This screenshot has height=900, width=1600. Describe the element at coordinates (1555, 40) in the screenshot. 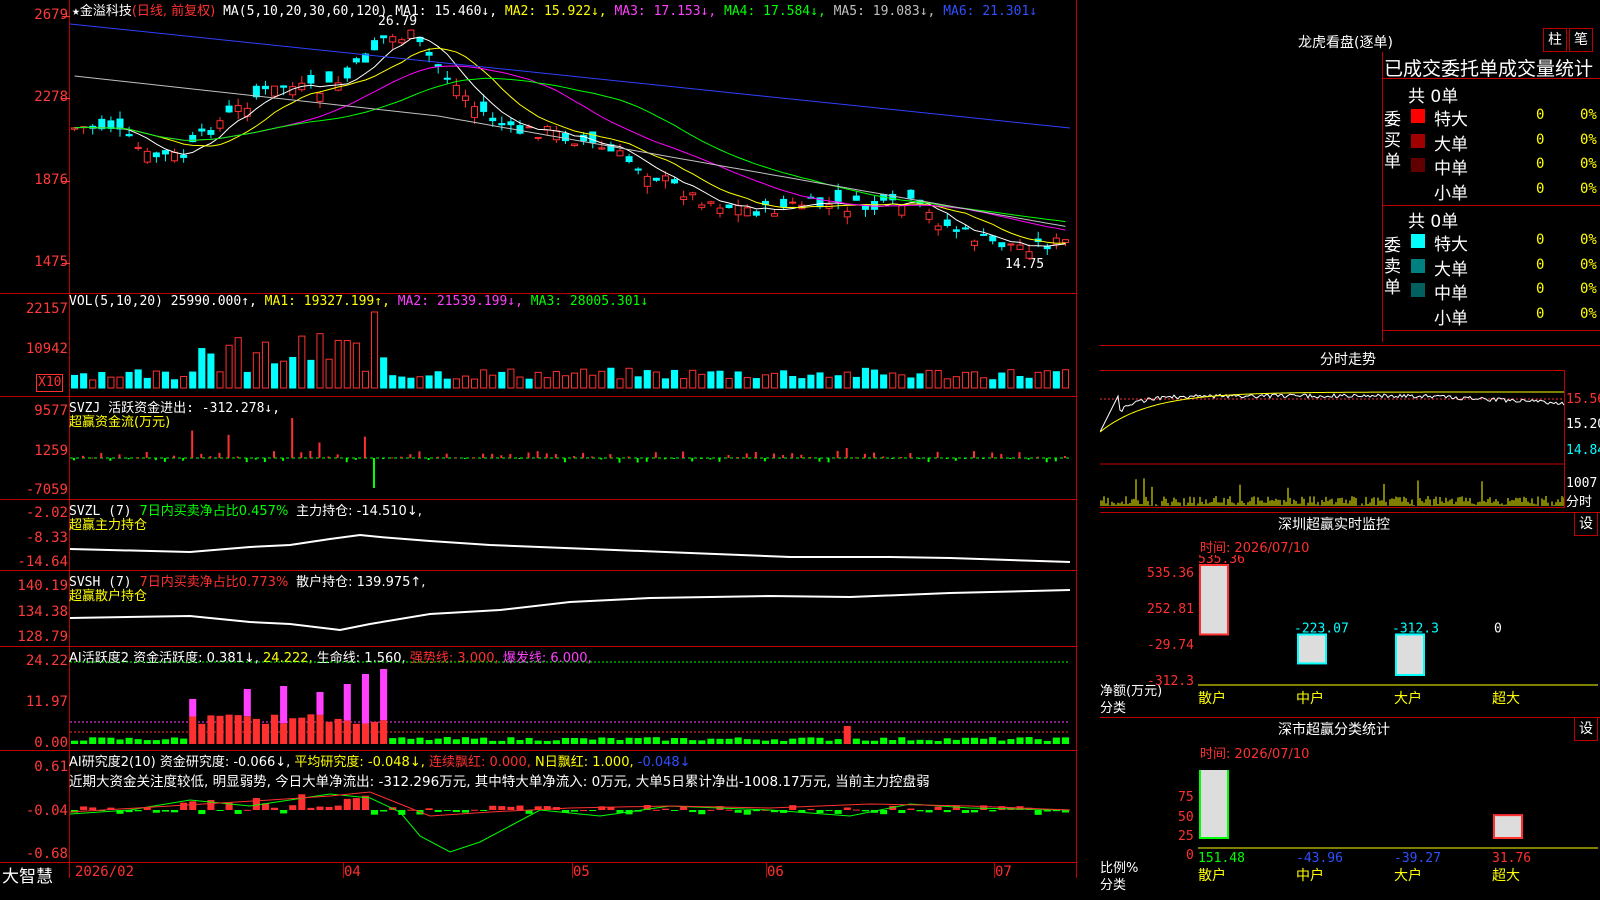

I see `bar-mode-button: 柱` at that location.